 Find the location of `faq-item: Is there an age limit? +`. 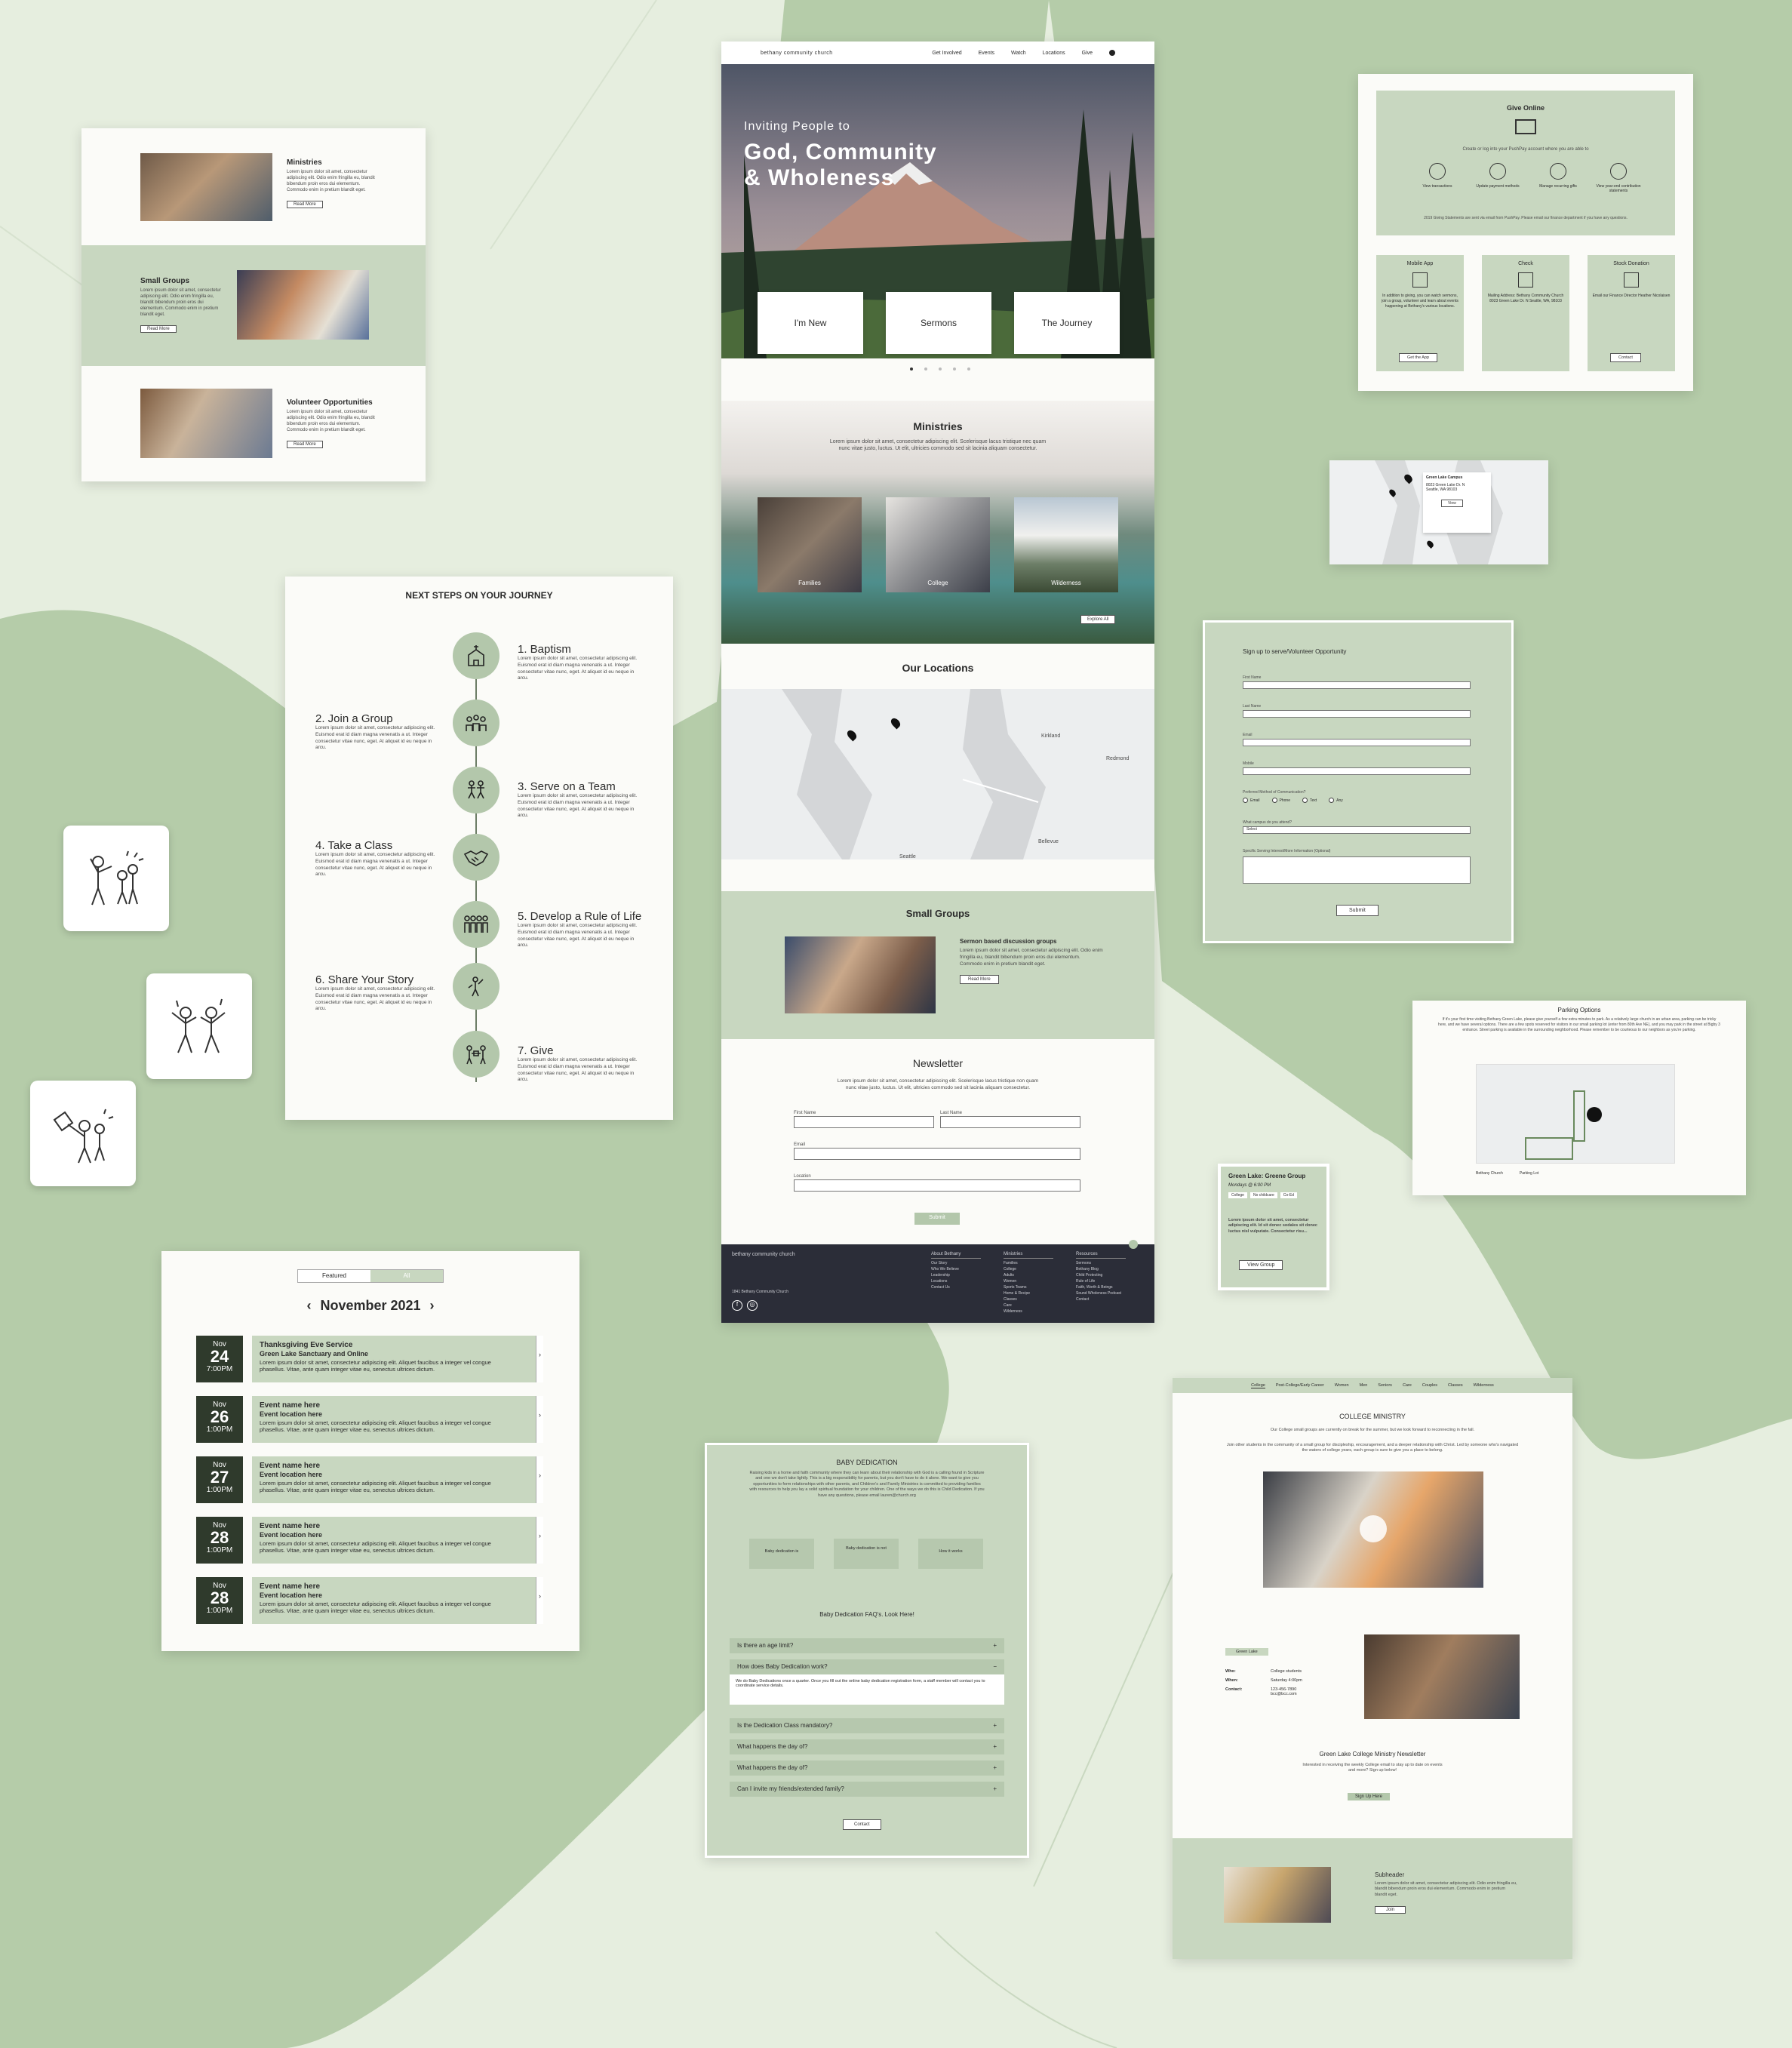

faq-item: Is there an age limit? + is located at coordinates (867, 1645).